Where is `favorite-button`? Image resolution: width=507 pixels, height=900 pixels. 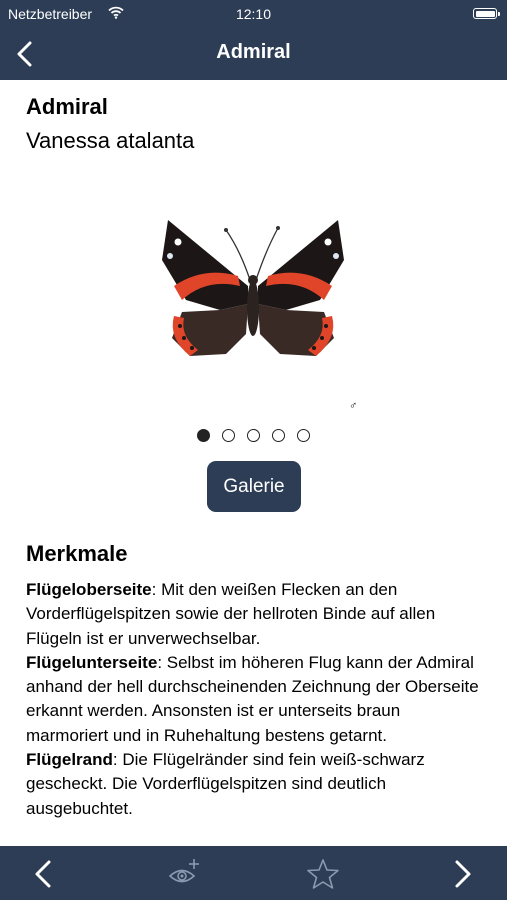
favorite-button is located at coordinates (323, 876).